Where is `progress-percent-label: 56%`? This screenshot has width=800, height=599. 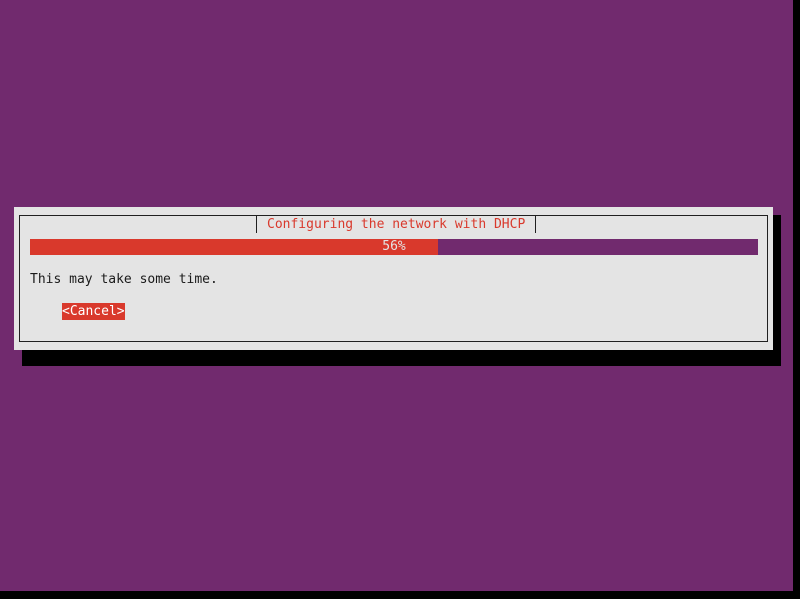
progress-percent-label: 56% is located at coordinates (394, 246).